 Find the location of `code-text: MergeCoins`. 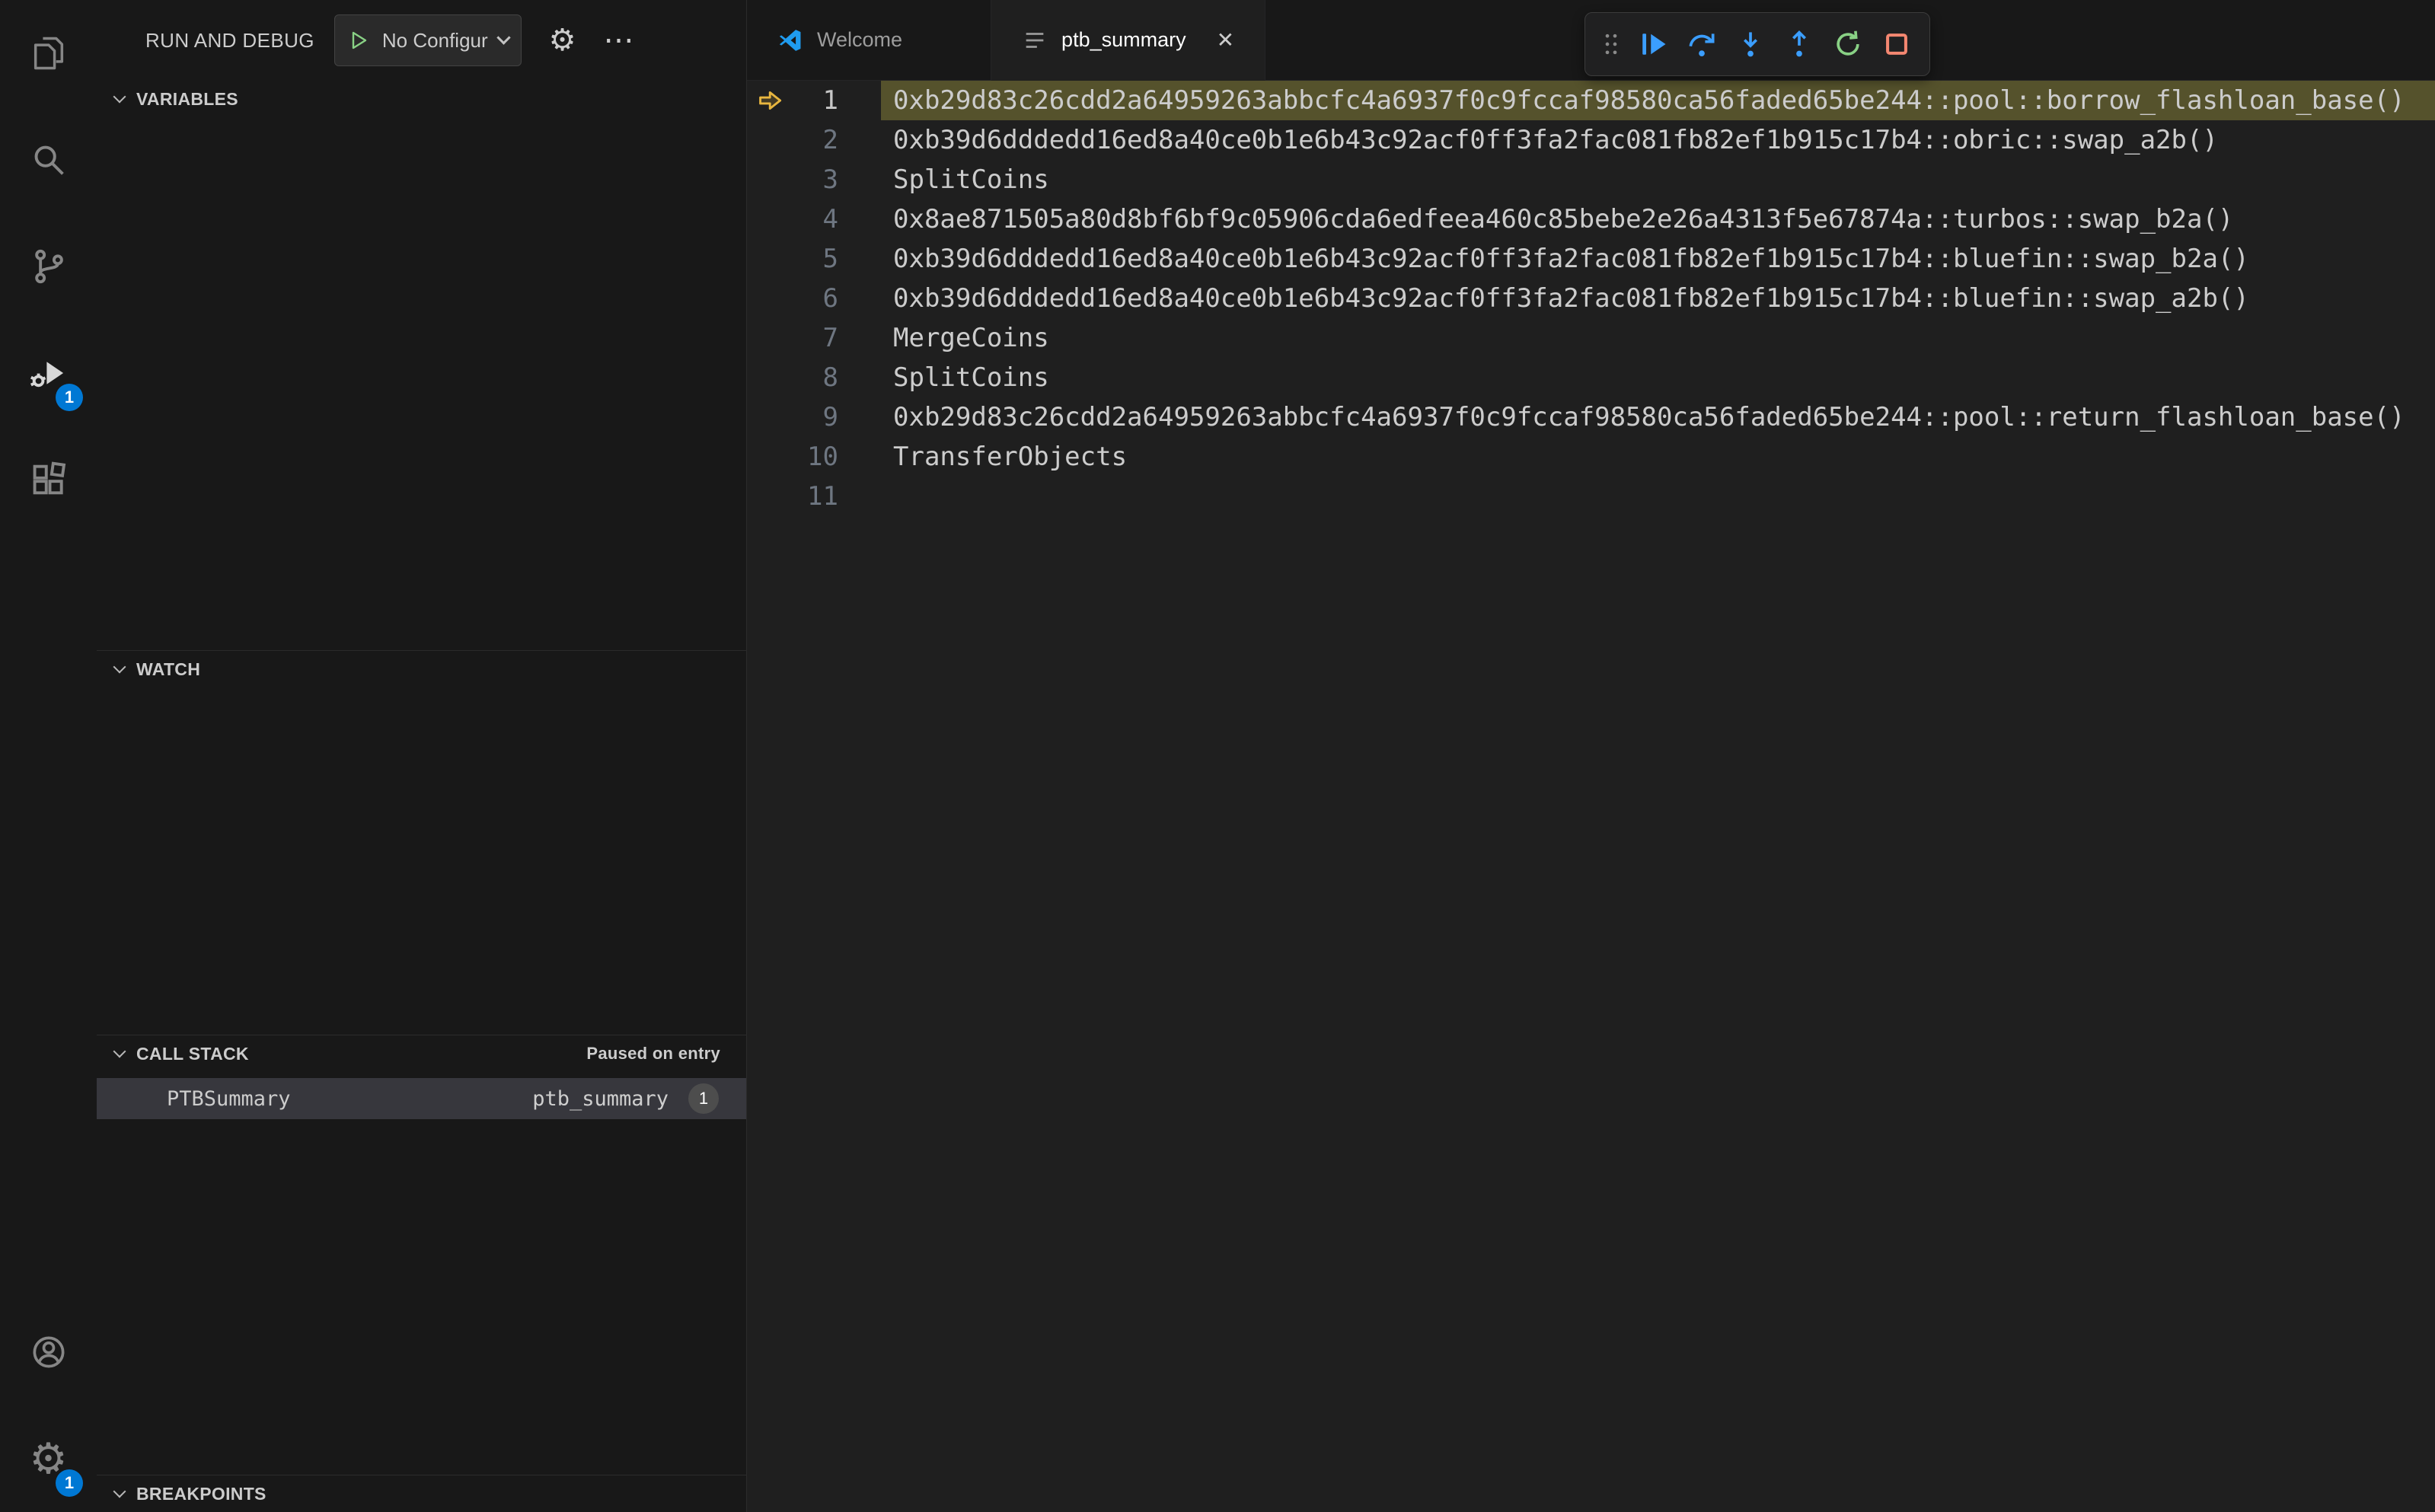

code-text: MergeCoins is located at coordinates (1658, 338).